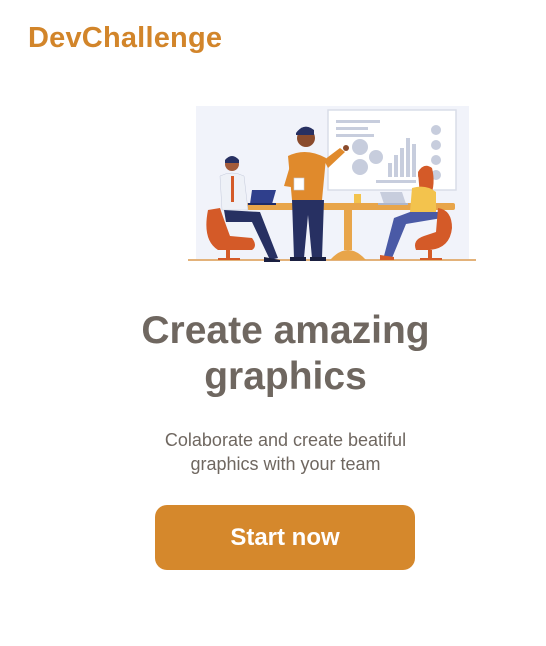 This screenshot has width=546, height=646. What do you see at coordinates (285, 440) in the screenshot?
I see `page-subtitle-line-1: Colaborate and create beatiful` at bounding box center [285, 440].